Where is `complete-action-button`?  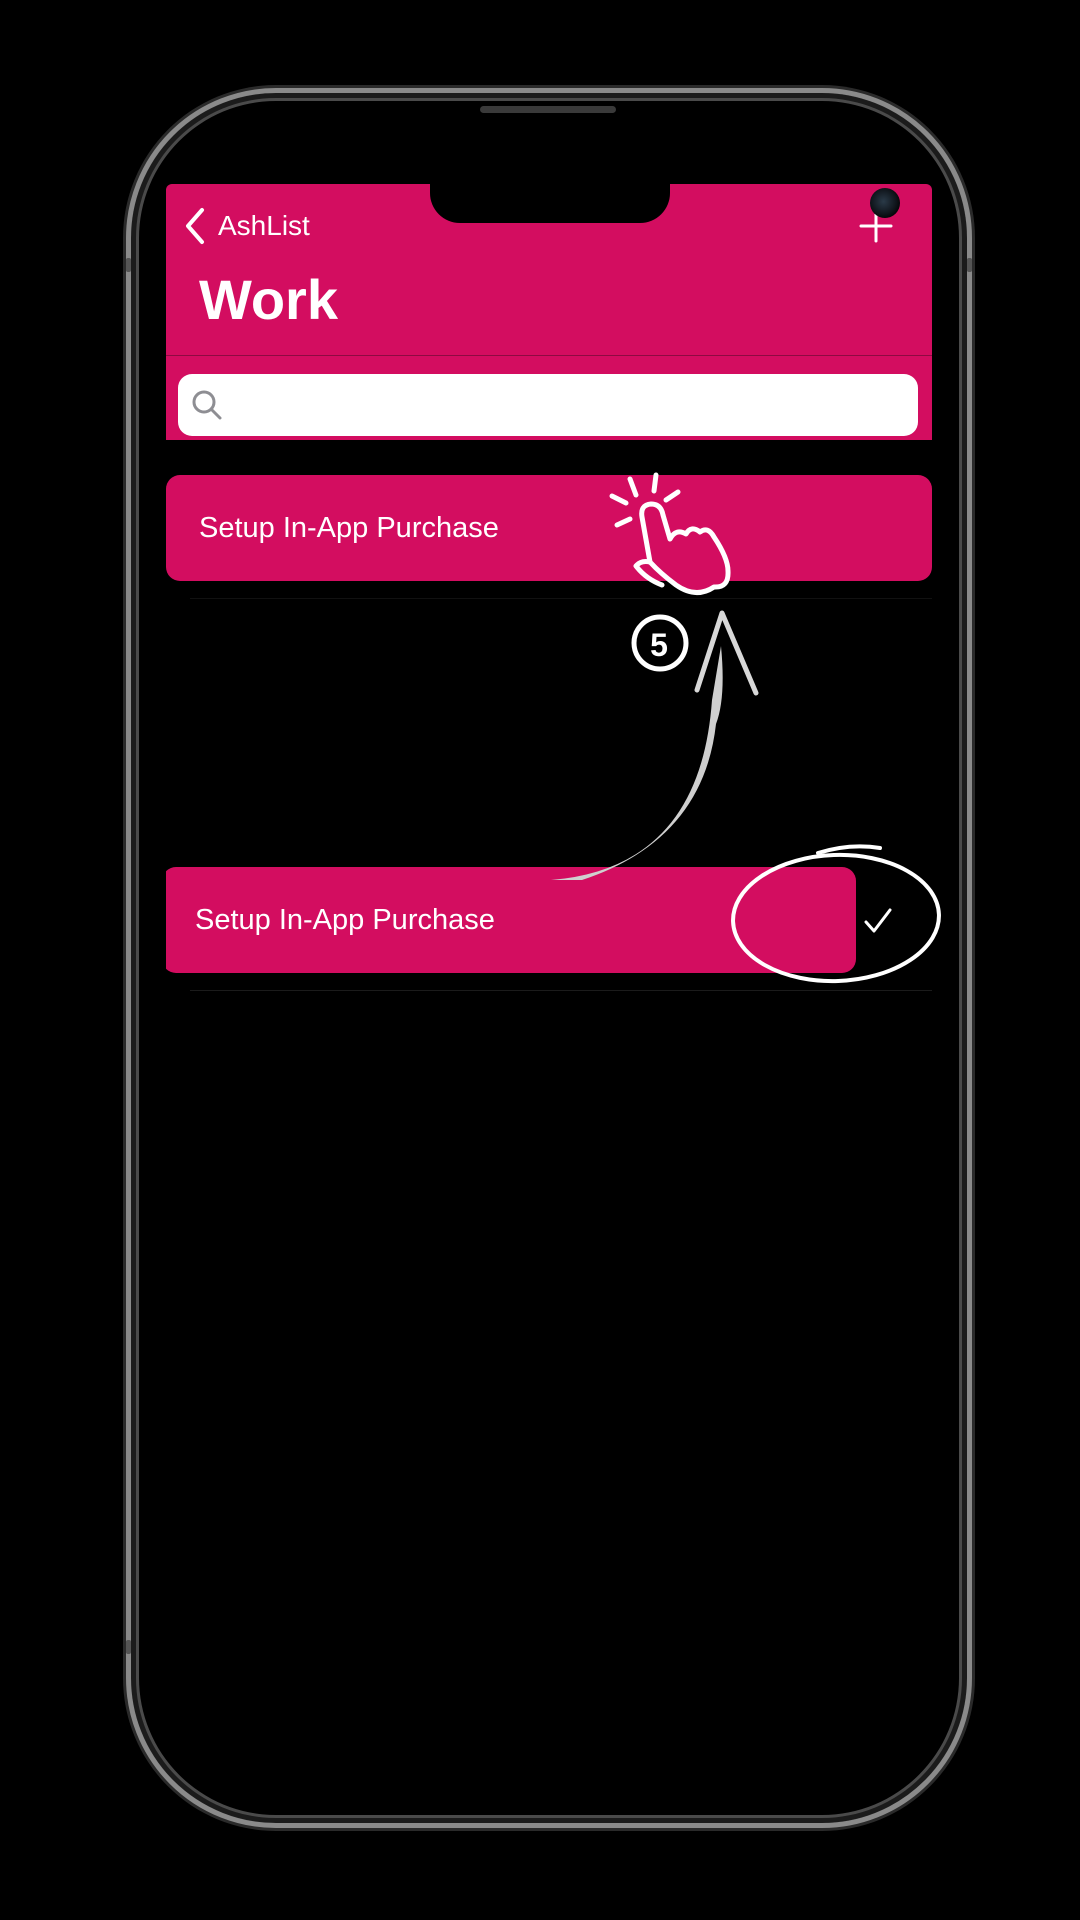 complete-action-button is located at coordinates (878, 921).